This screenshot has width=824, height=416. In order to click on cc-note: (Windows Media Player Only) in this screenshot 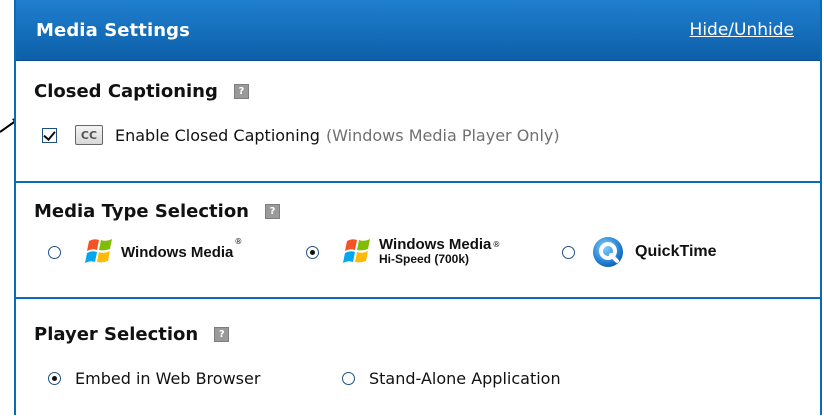, I will do `click(442, 135)`.